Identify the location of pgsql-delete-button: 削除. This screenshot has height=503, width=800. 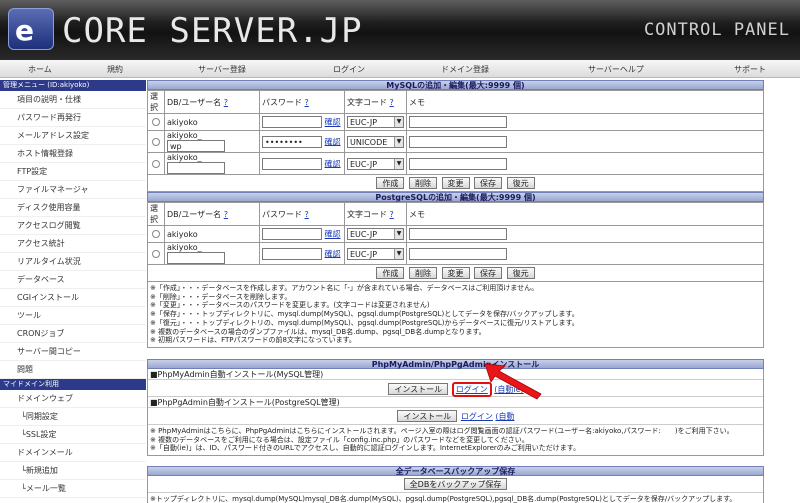
(422, 273).